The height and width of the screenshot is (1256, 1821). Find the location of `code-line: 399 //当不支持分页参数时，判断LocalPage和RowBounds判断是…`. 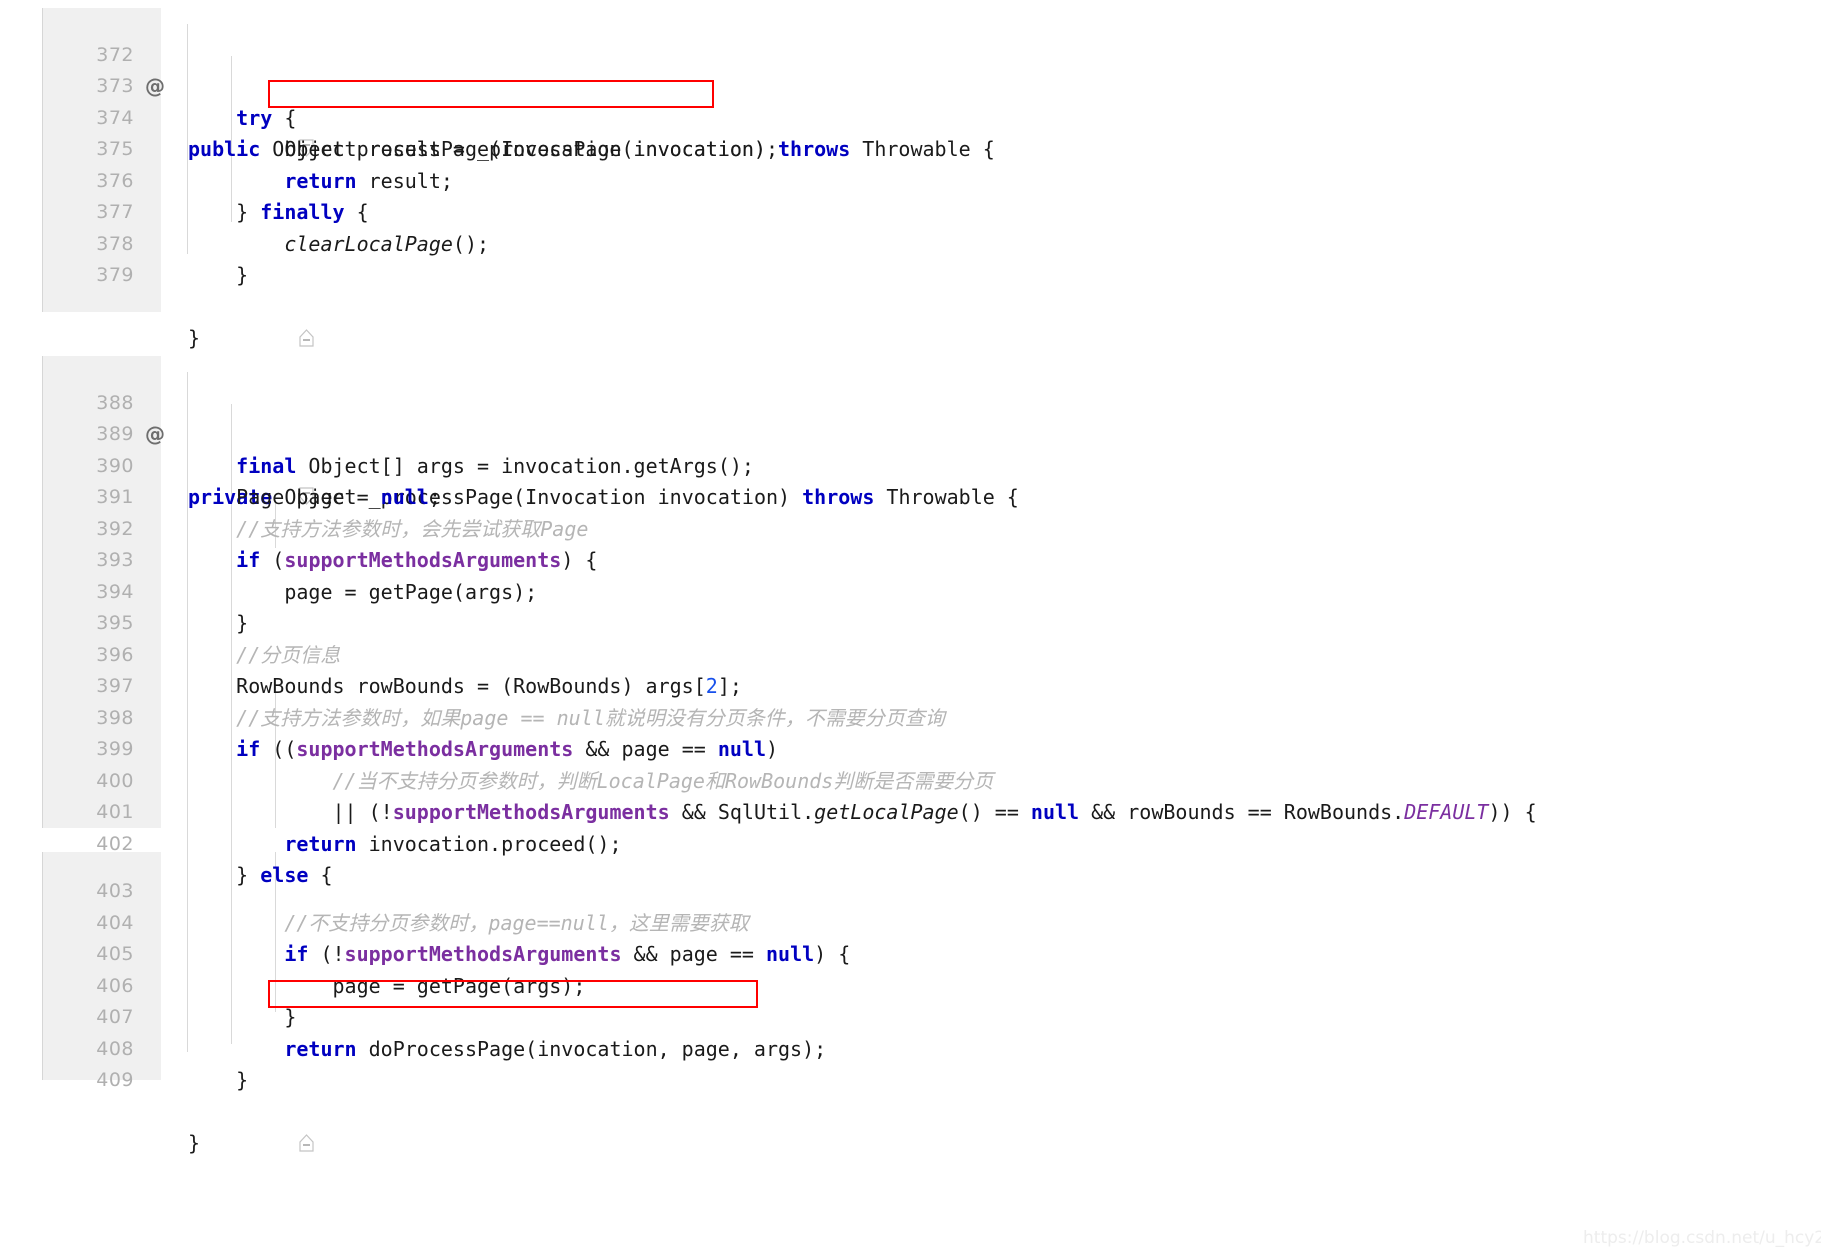

code-line: 399 //当不支持分页参数时，判断LocalPage和RowBounds判断是… is located at coordinates (910, 748).